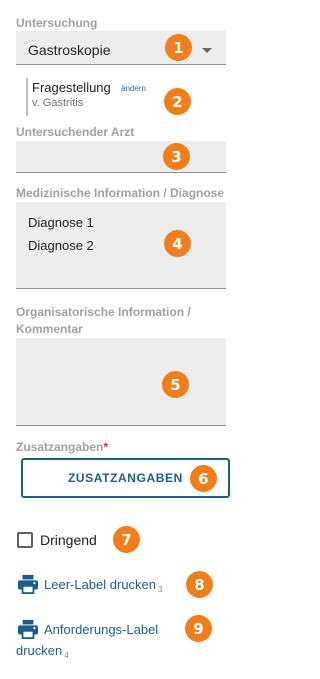 Image resolution: width=320 pixels, height=679 pixels. I want to click on diagnose-textarea: Diagnose 1 Diagnose 2, so click(121, 245).